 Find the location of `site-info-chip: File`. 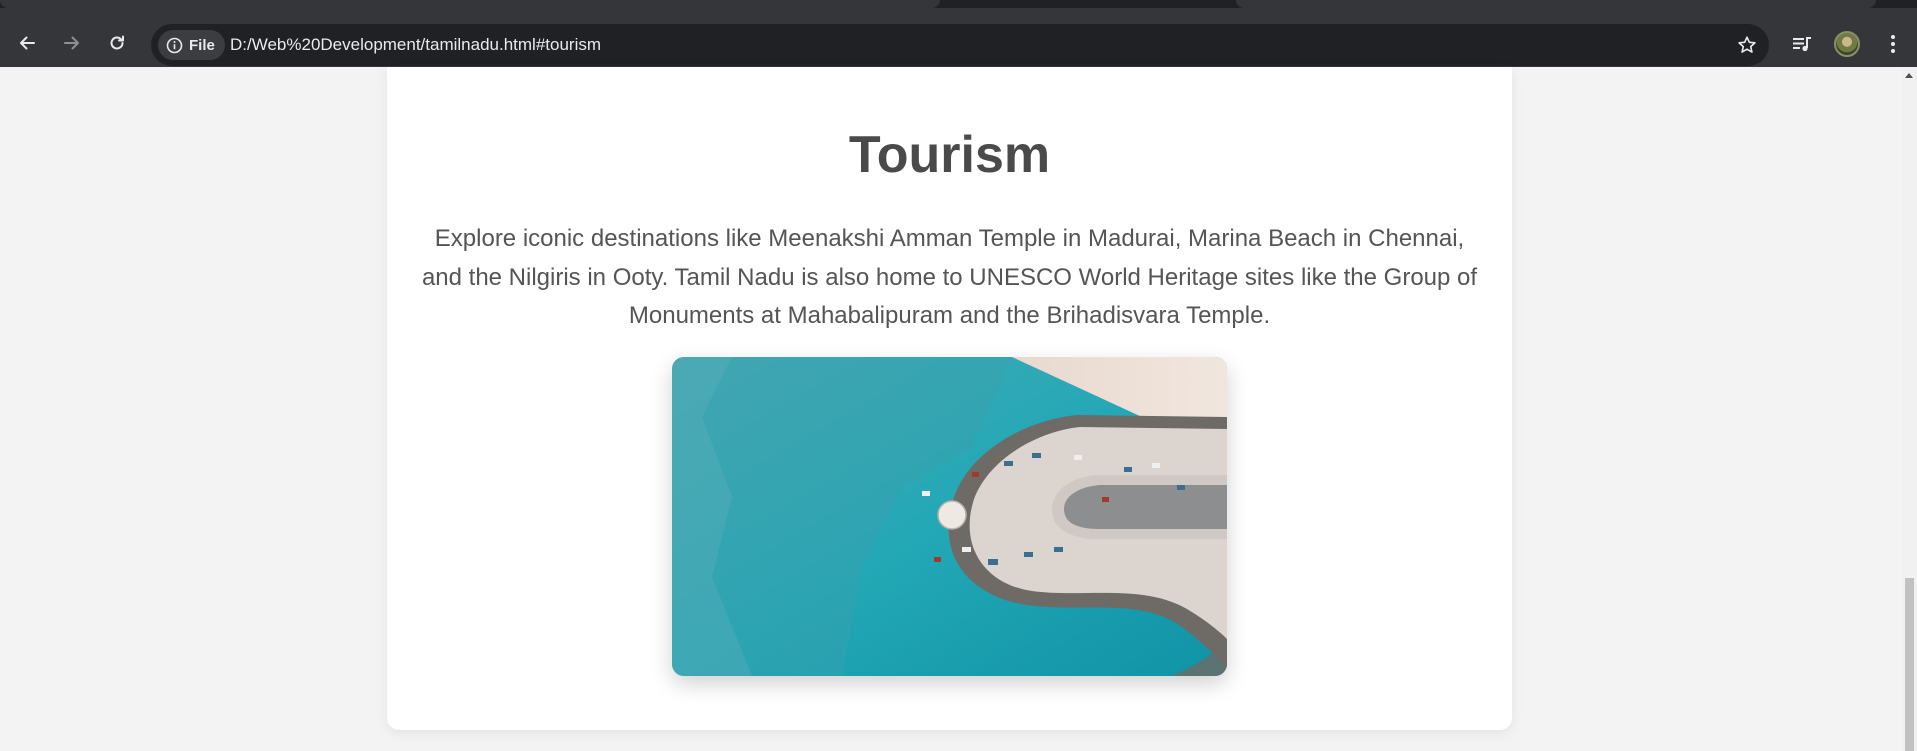

site-info-chip: File is located at coordinates (191, 45).